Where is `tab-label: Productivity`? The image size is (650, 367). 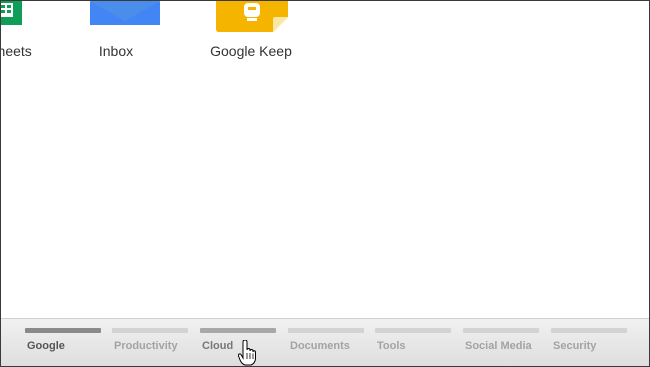
tab-label: Productivity is located at coordinates (146, 346).